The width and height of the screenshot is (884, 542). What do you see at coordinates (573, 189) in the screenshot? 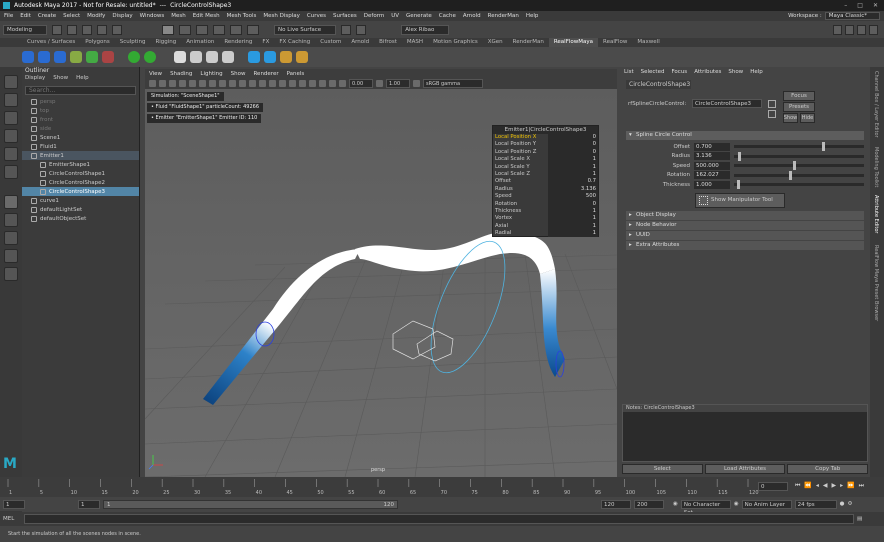
I see `channel-value: 3.136` at bounding box center [573, 189].